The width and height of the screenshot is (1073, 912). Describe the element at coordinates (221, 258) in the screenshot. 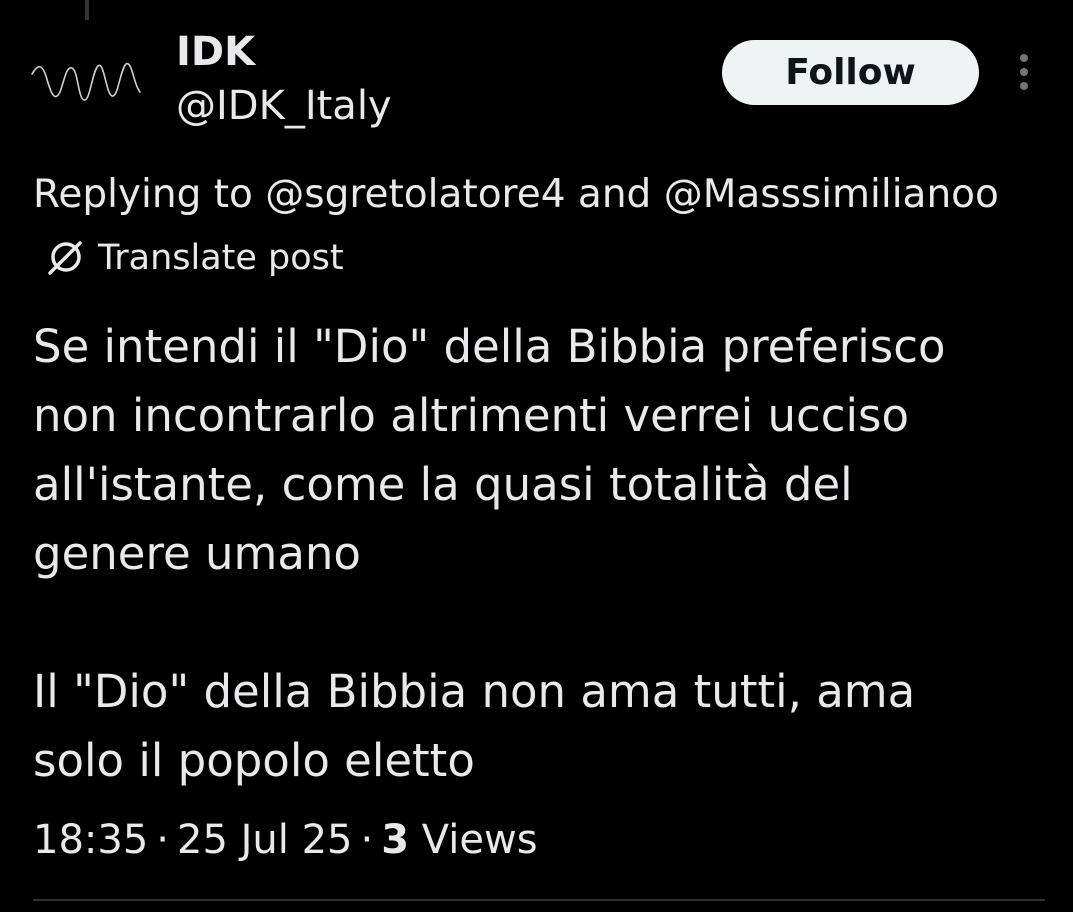

I see `translate-post-label: Translate post` at that location.